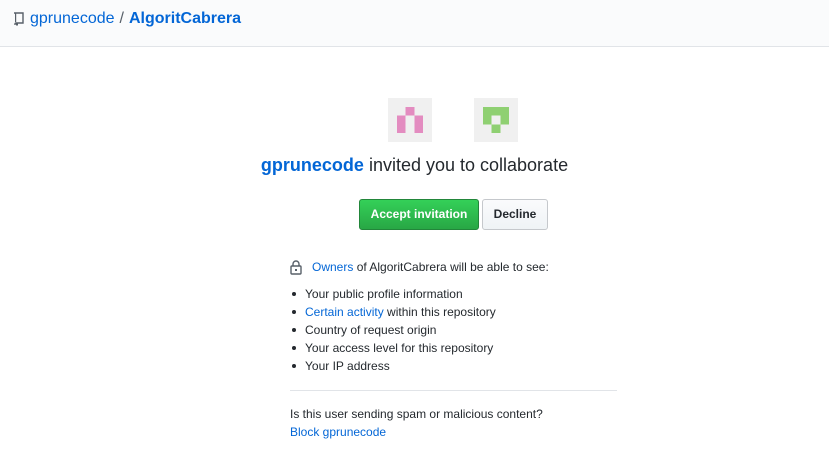  Describe the element at coordinates (441, 312) in the screenshot. I see `list-item-text: within this repository` at that location.